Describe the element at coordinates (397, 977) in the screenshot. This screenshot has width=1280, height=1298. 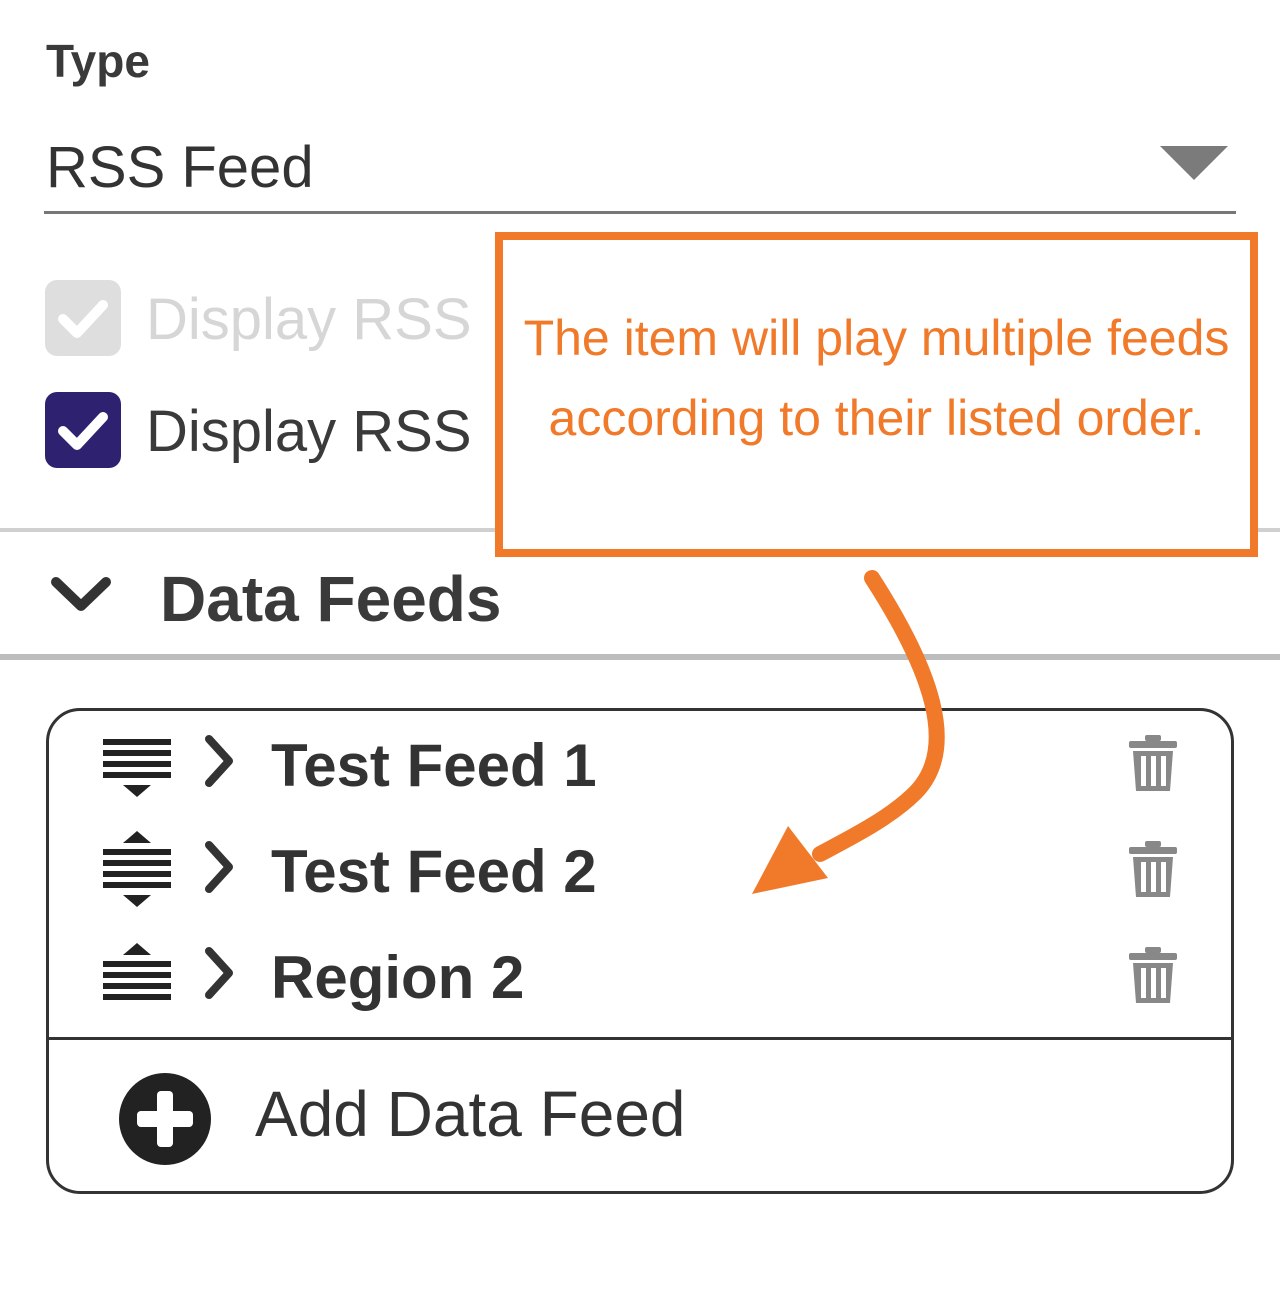
I see `feed-name: Region 2` at that location.